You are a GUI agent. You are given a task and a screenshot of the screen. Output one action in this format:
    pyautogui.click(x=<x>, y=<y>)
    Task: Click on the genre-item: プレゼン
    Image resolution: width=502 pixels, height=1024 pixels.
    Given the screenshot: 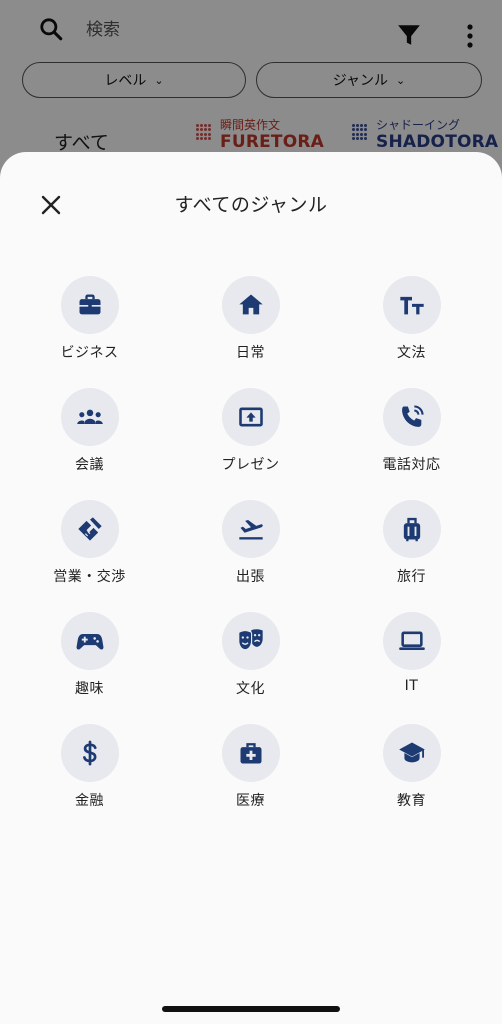 What is the action you would take?
    pyautogui.click(x=250, y=433)
    